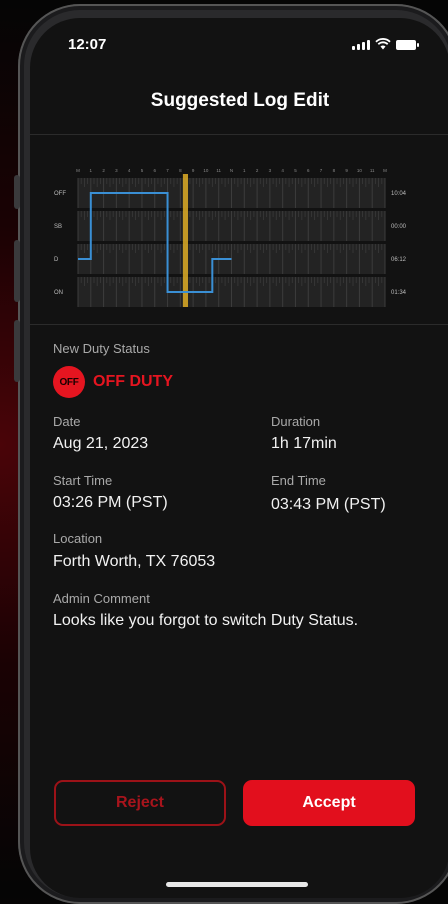 The width and height of the screenshot is (448, 904). I want to click on status-row-label: SB, so click(58, 227).